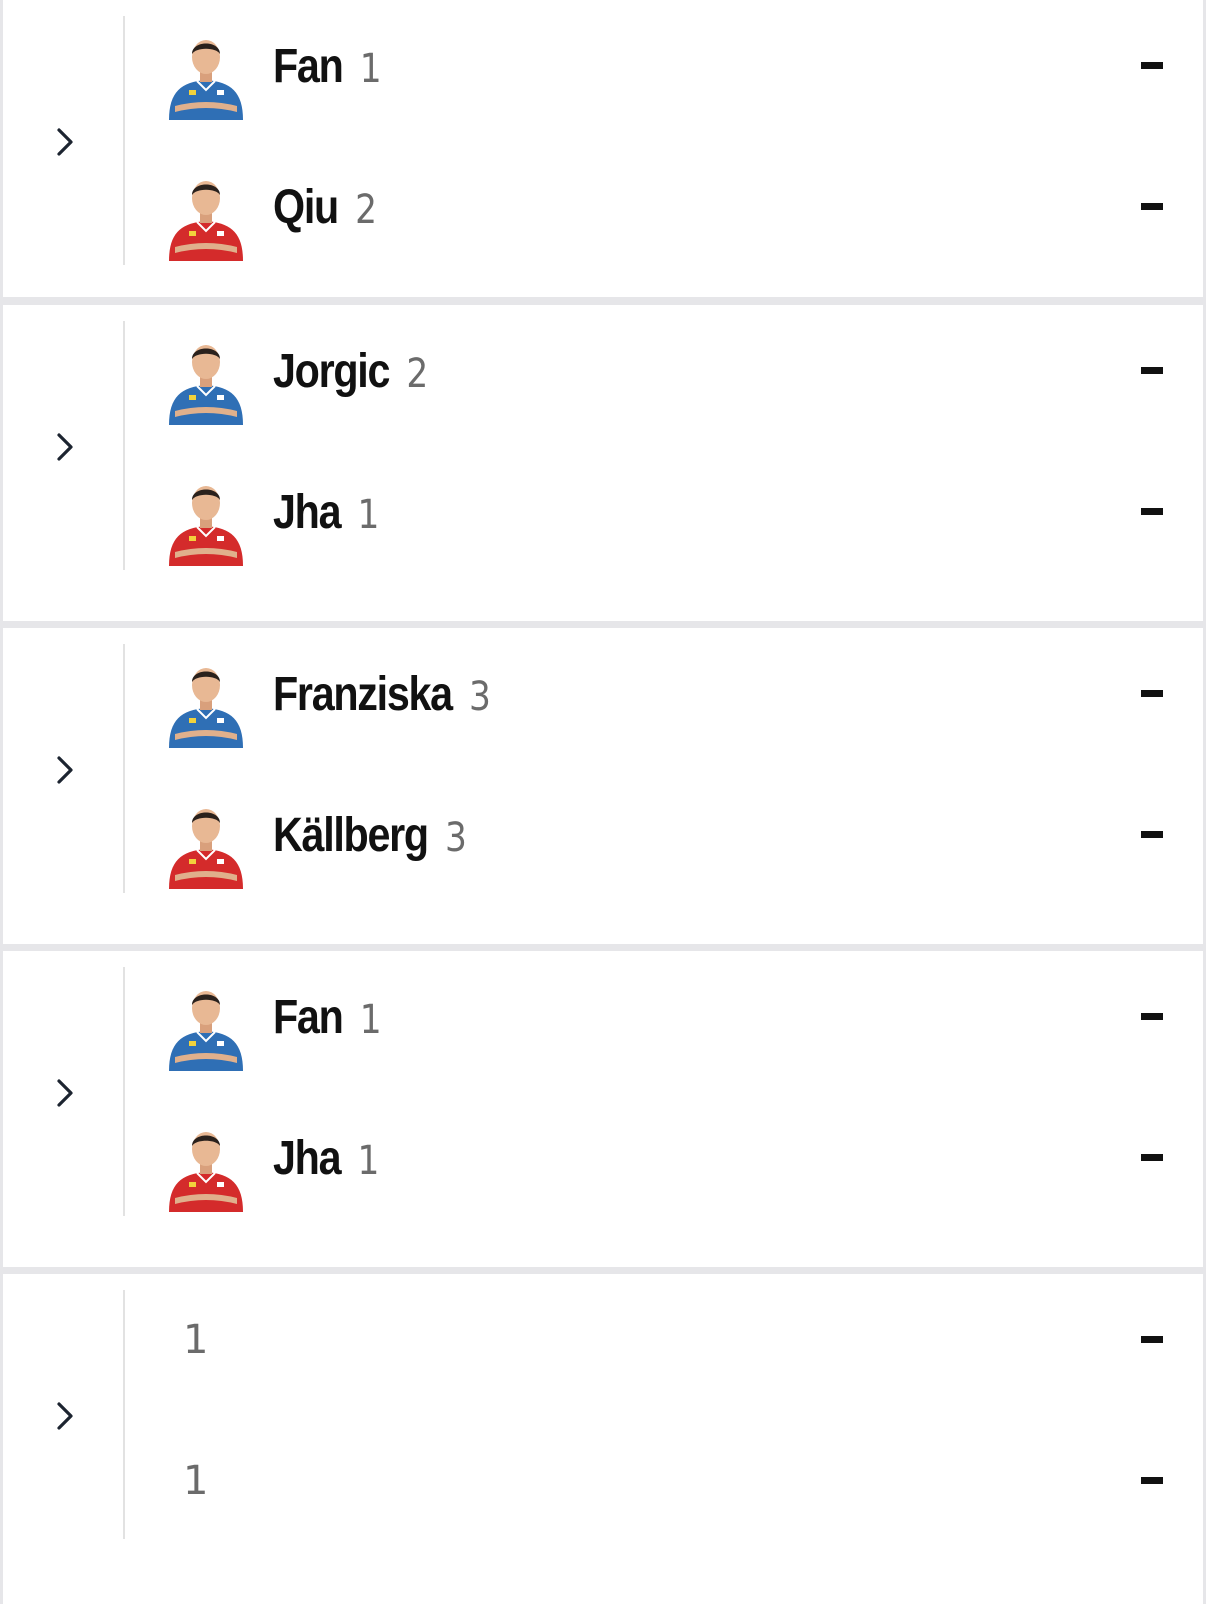 This screenshot has height=1604, width=1206. I want to click on player-name: Källberg 3, so click(370, 836).